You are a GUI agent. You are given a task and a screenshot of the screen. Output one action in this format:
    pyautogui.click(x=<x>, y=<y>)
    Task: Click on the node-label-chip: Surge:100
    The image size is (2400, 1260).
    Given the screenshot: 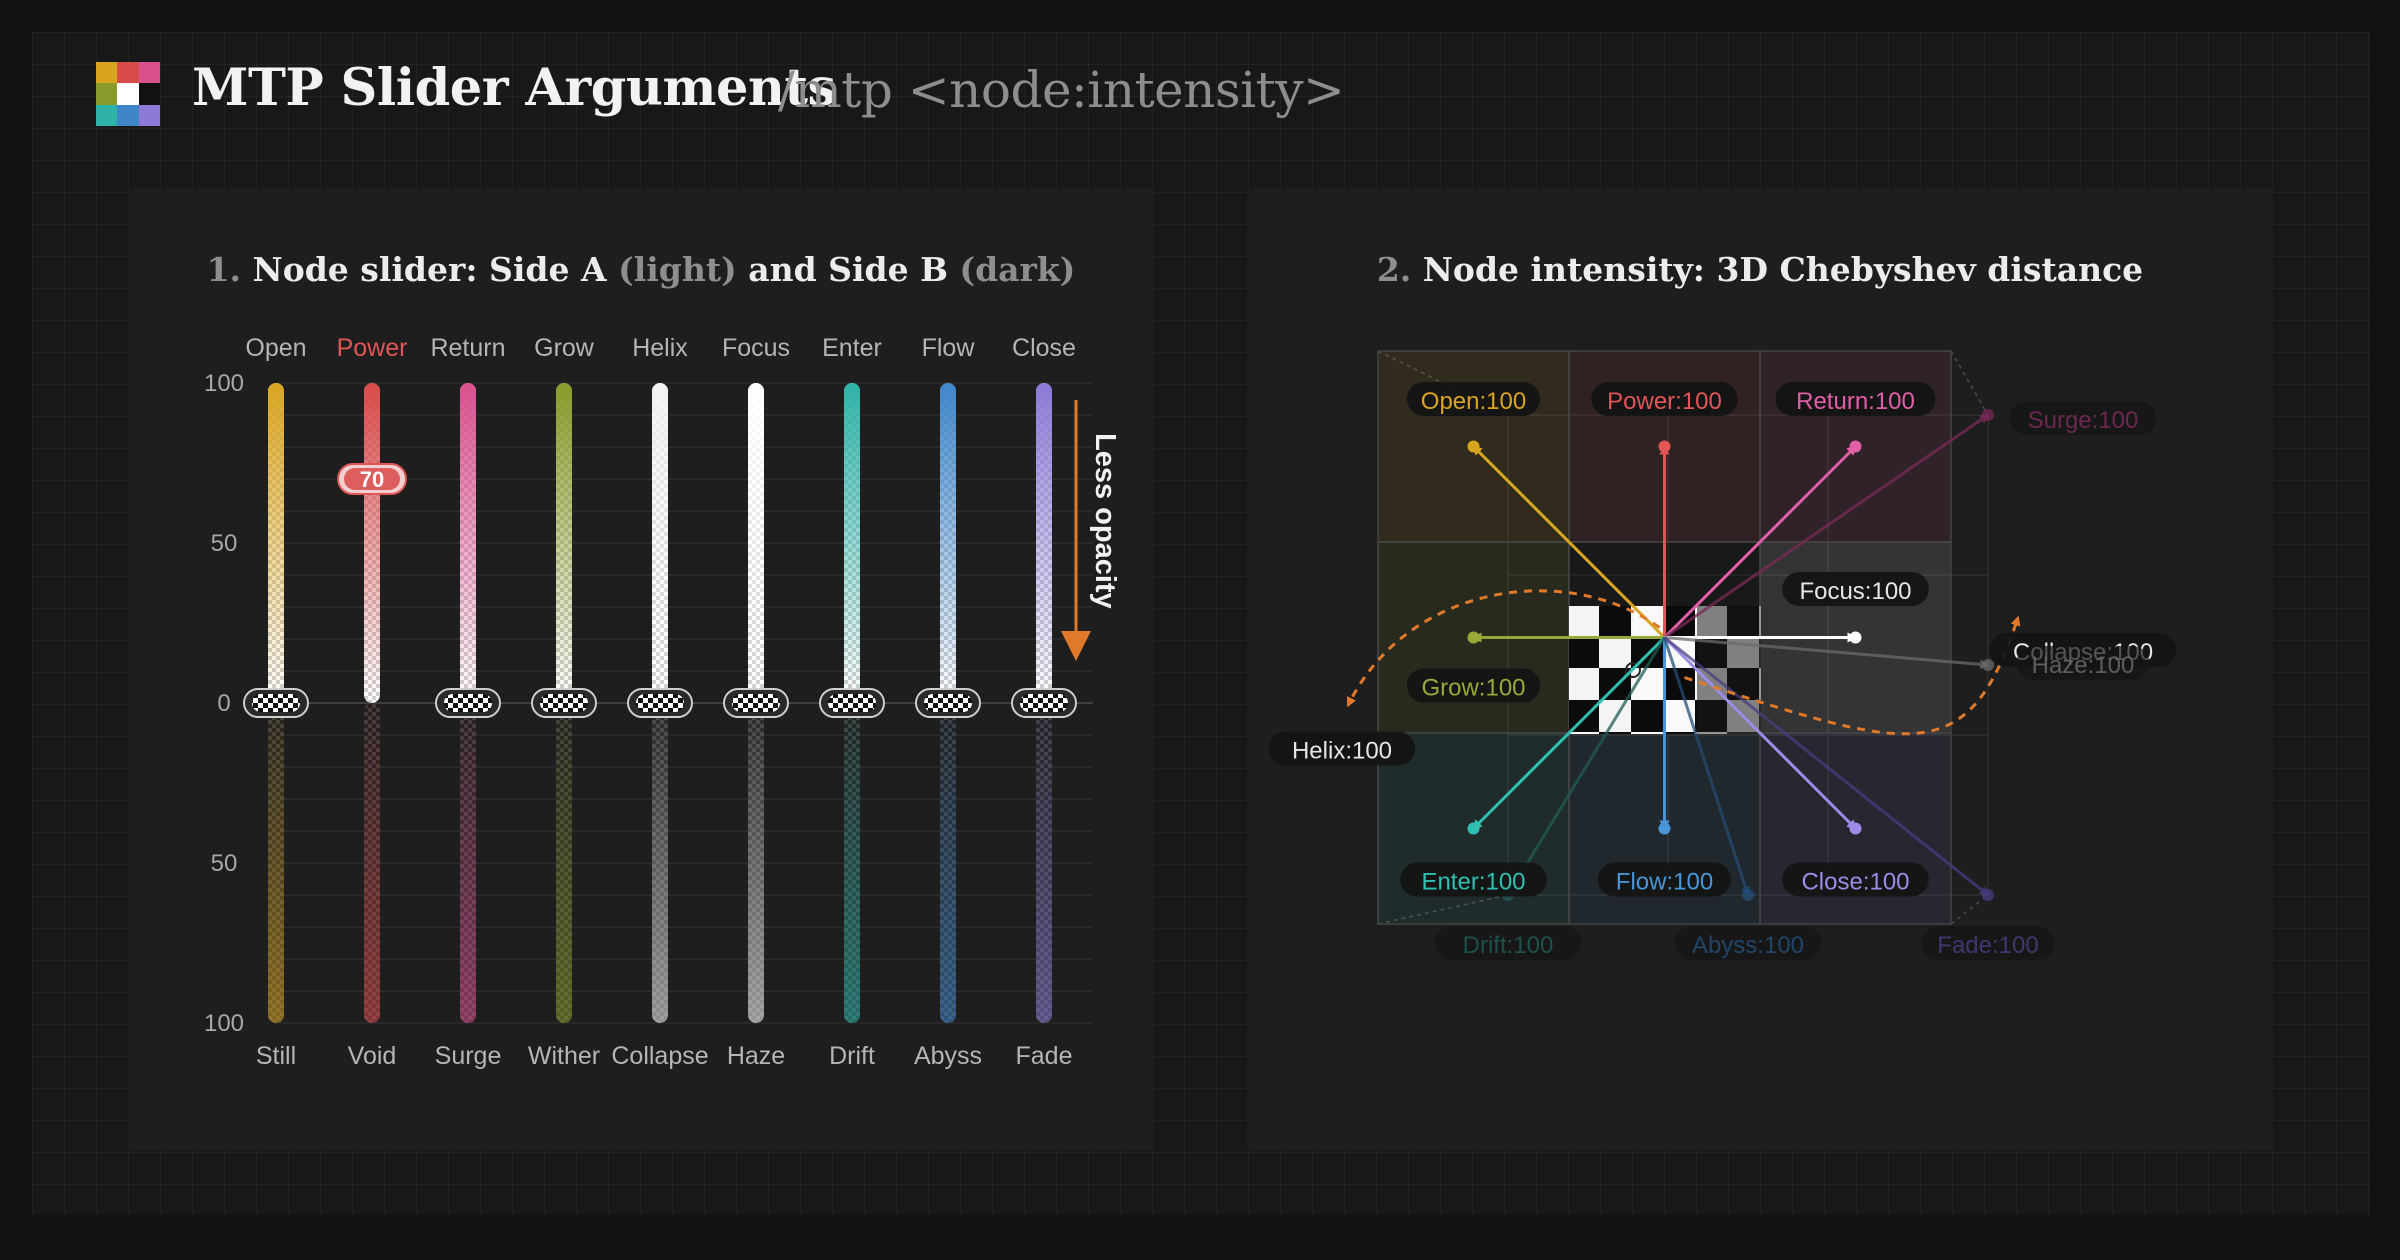 What is the action you would take?
    pyautogui.click(x=2083, y=418)
    